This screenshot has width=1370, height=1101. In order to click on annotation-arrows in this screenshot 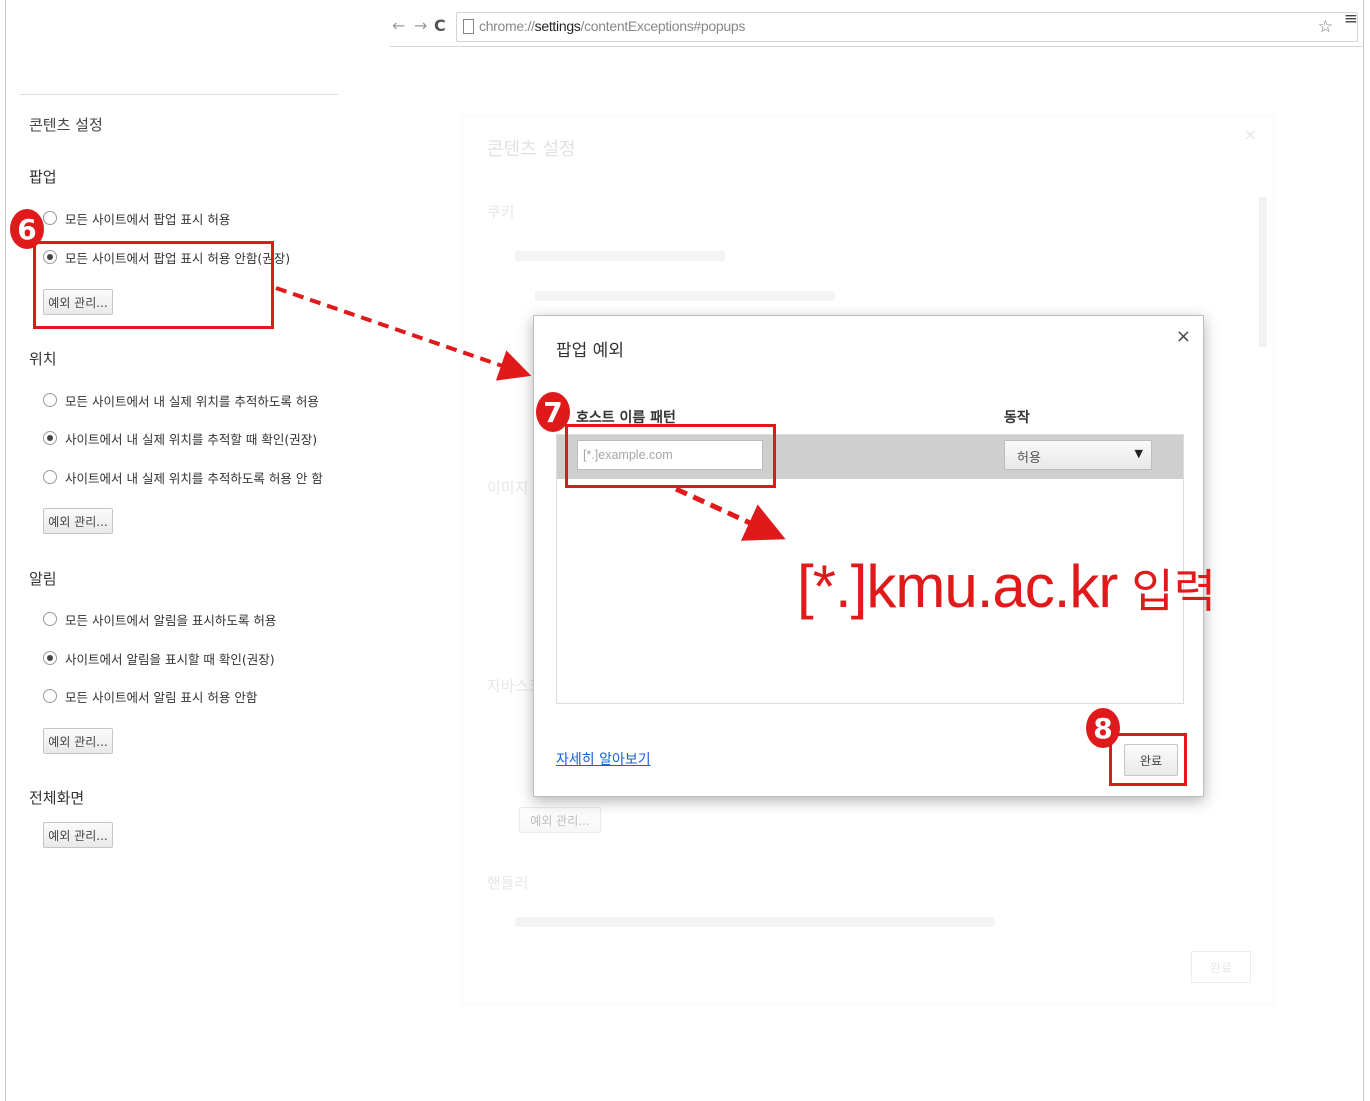, I will do `click(530, 413)`.